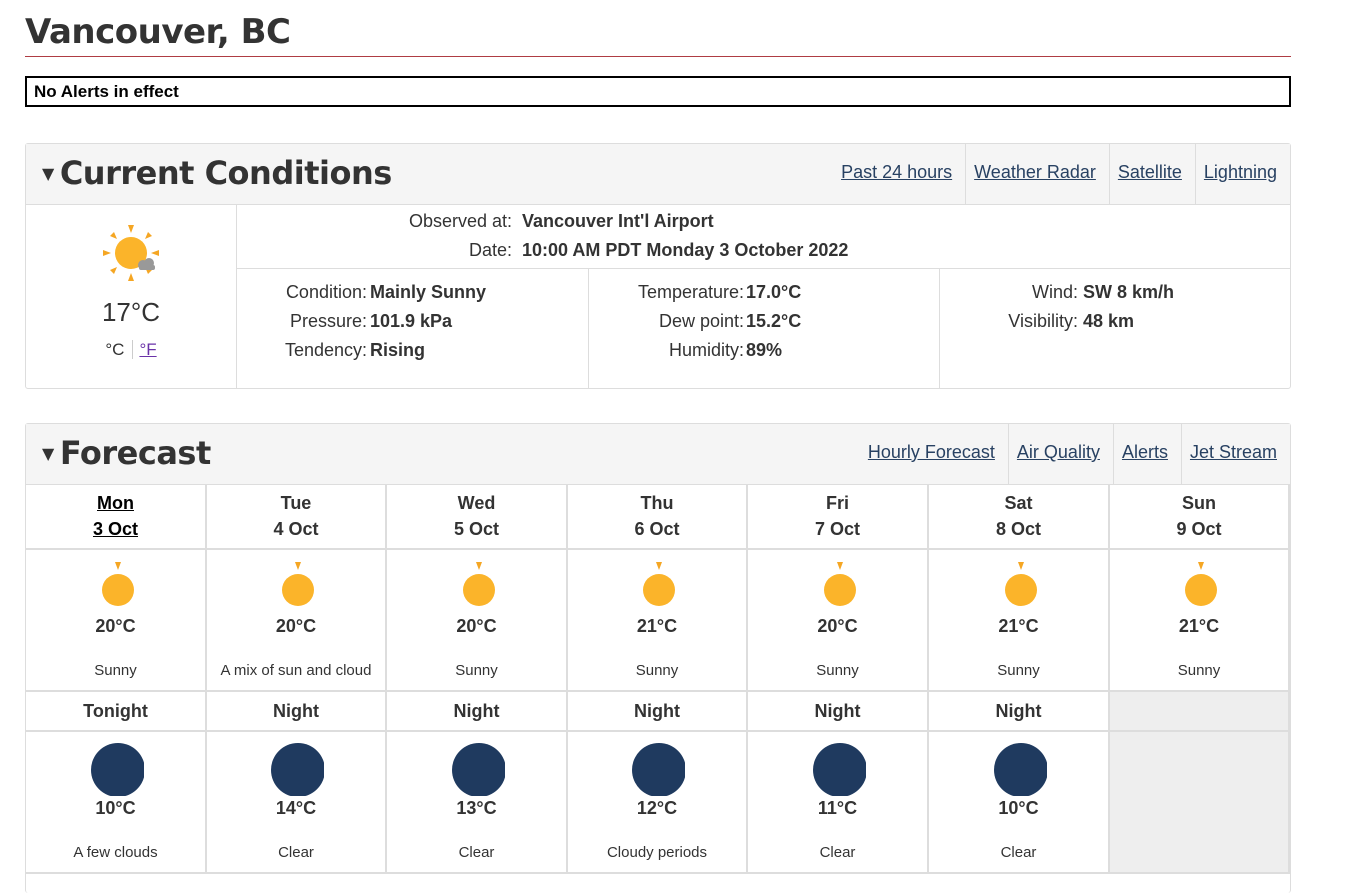 The width and height of the screenshot is (1354, 893). Describe the element at coordinates (764, 350) in the screenshot. I see `humidity-value: 89%` at that location.